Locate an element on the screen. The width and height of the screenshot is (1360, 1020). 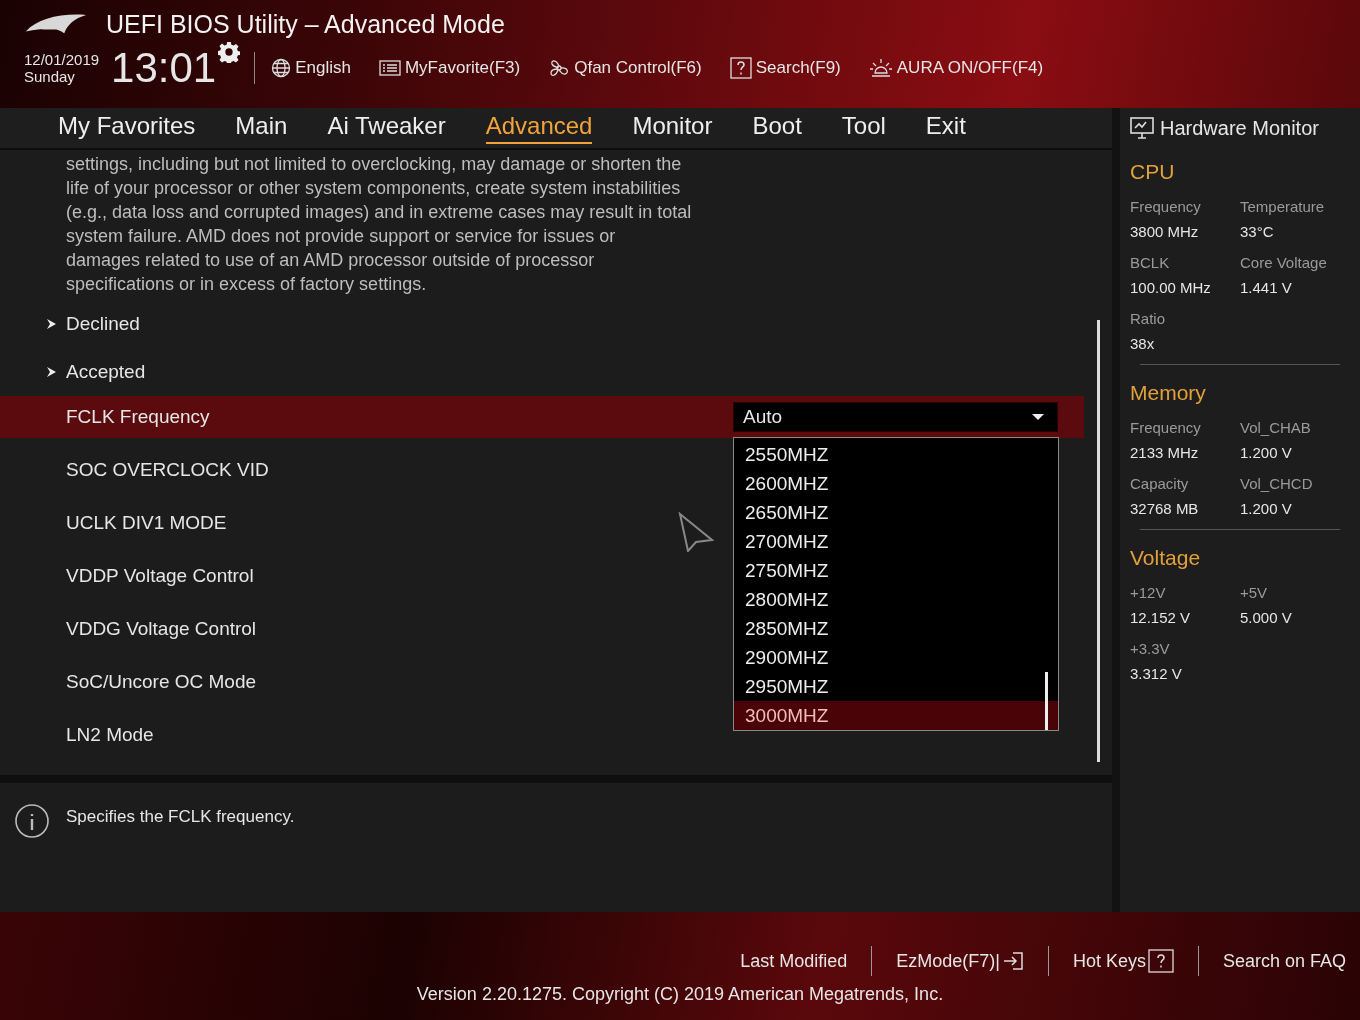
dropdown-option: 2900MHZ is located at coordinates (896, 657).